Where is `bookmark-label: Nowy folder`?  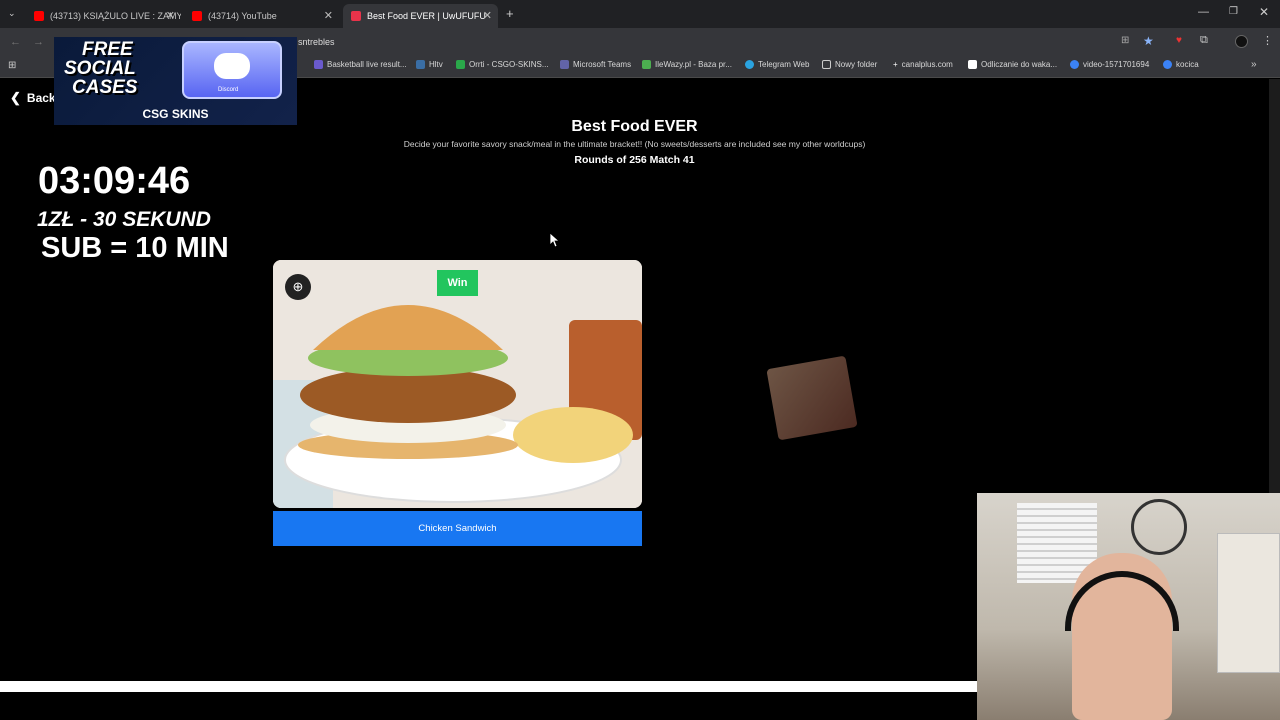
bookmark-label: Nowy folder is located at coordinates (856, 64).